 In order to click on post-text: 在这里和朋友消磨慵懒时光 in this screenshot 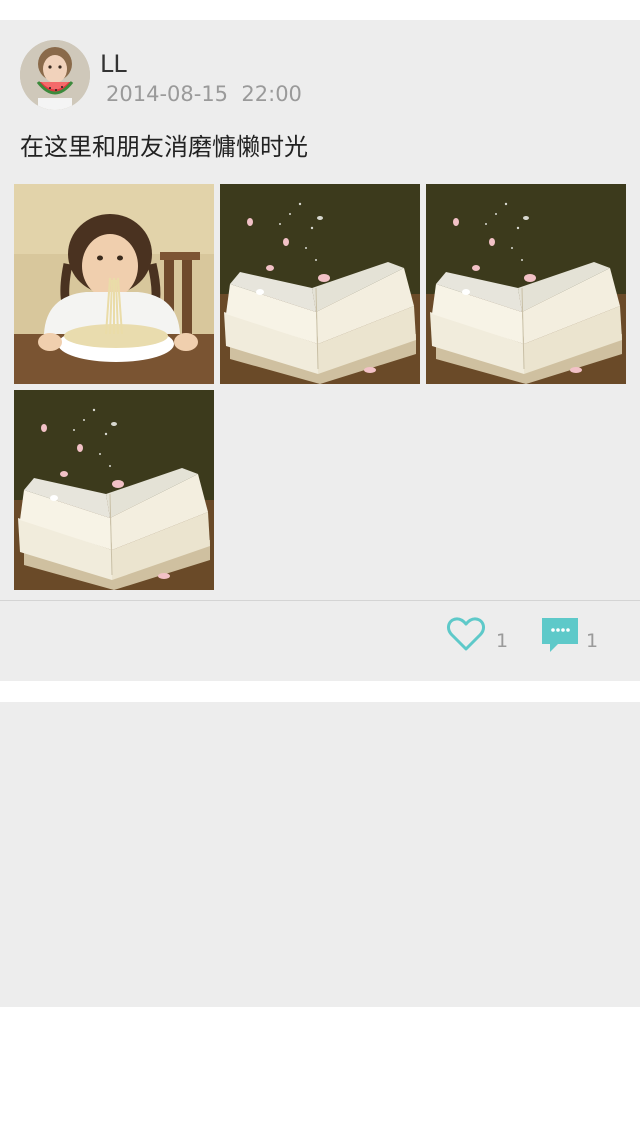, I will do `click(164, 147)`.